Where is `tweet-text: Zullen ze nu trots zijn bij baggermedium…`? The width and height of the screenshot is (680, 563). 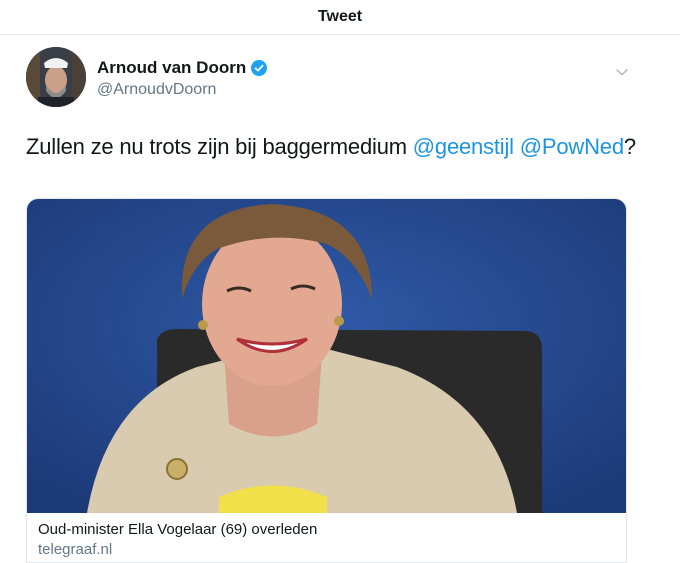
tweet-text: Zullen ze nu trots zijn bij baggermedium… is located at coordinates (341, 147).